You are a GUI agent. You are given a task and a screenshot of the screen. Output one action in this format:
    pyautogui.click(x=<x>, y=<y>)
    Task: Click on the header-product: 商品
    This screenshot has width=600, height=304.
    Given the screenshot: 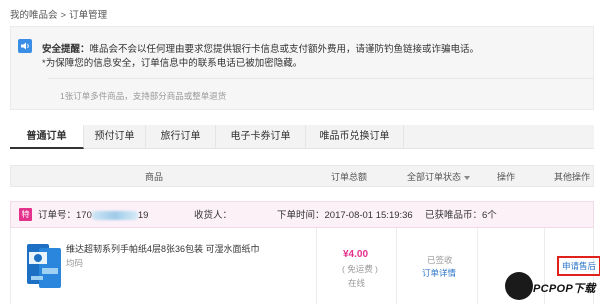 What is the action you would take?
    pyautogui.click(x=154, y=177)
    